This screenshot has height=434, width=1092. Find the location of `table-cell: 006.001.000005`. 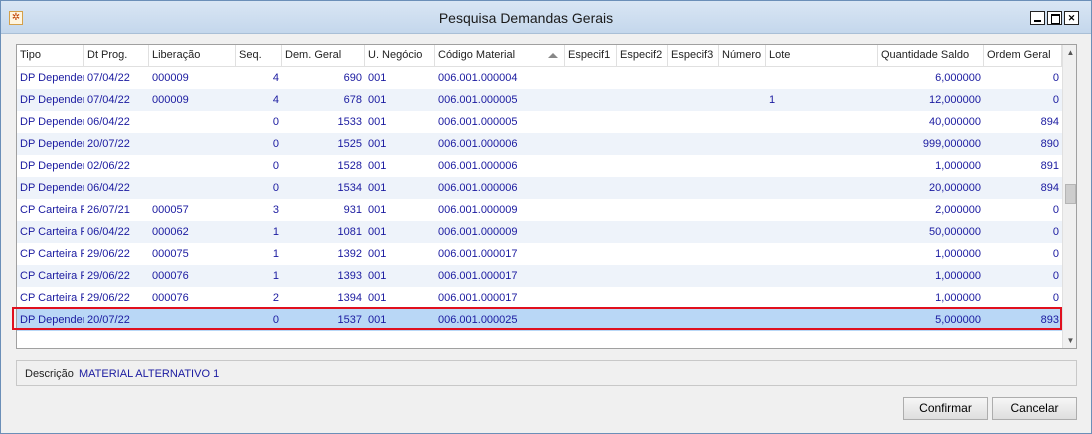

table-cell: 006.001.000005 is located at coordinates (478, 100).